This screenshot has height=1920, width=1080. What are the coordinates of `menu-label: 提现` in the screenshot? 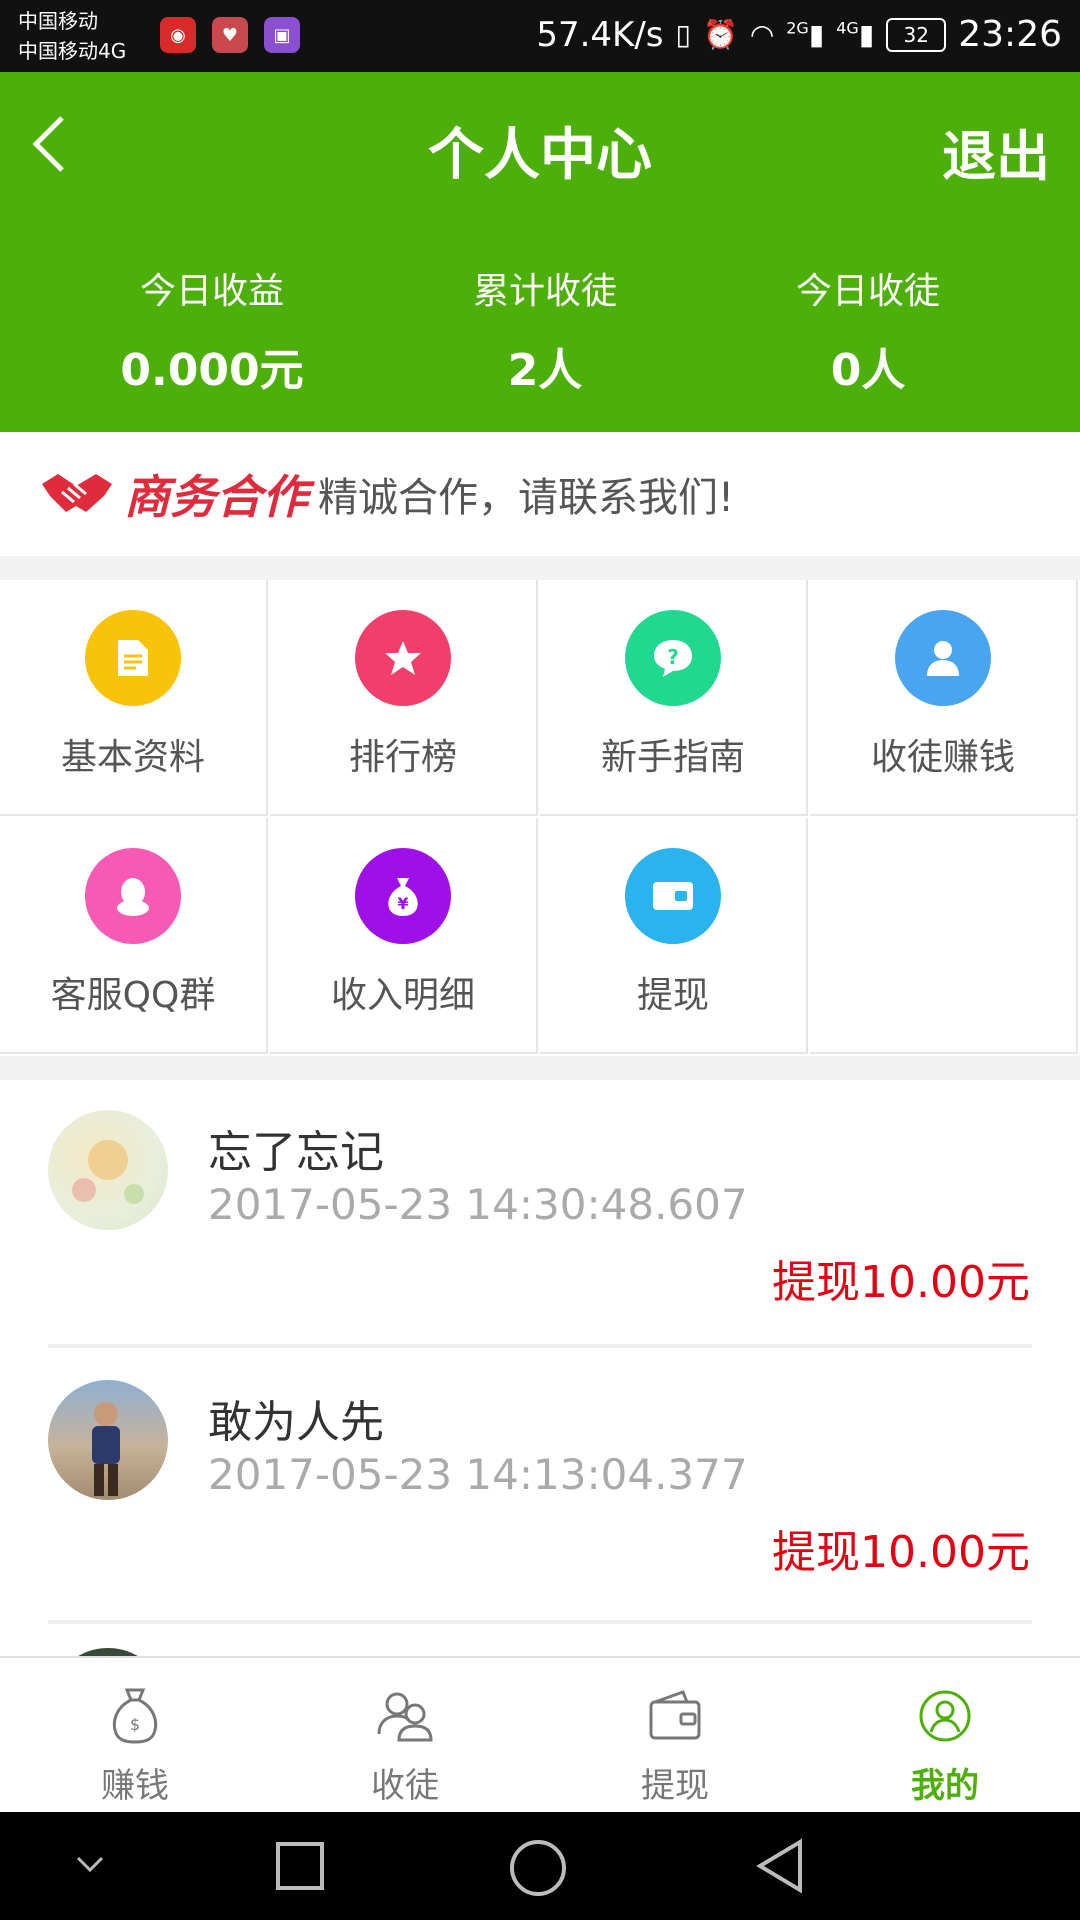 It's located at (672, 995).